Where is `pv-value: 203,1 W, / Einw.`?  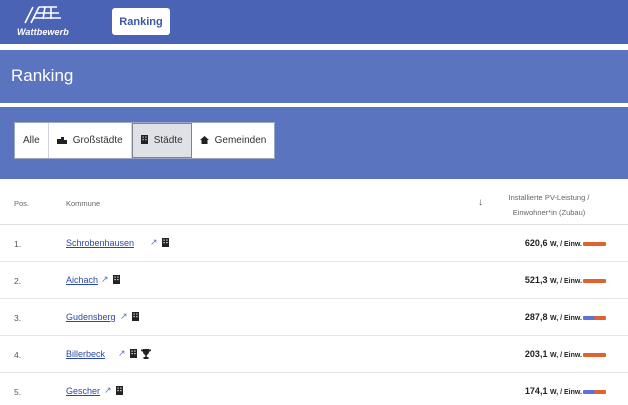
pv-value: 203,1 W, / Einw. is located at coordinates (553, 354).